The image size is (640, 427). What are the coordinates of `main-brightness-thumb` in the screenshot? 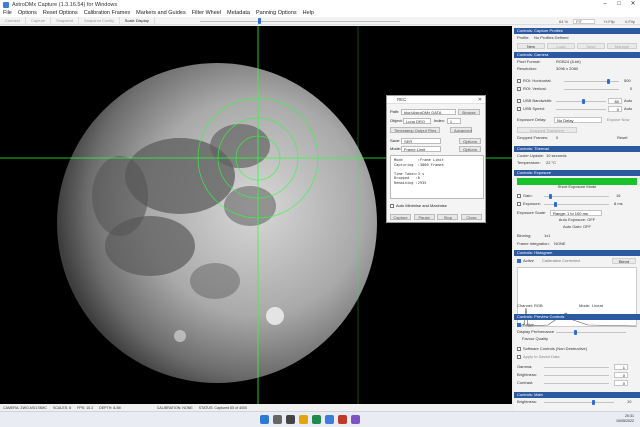 It's located at (593, 402).